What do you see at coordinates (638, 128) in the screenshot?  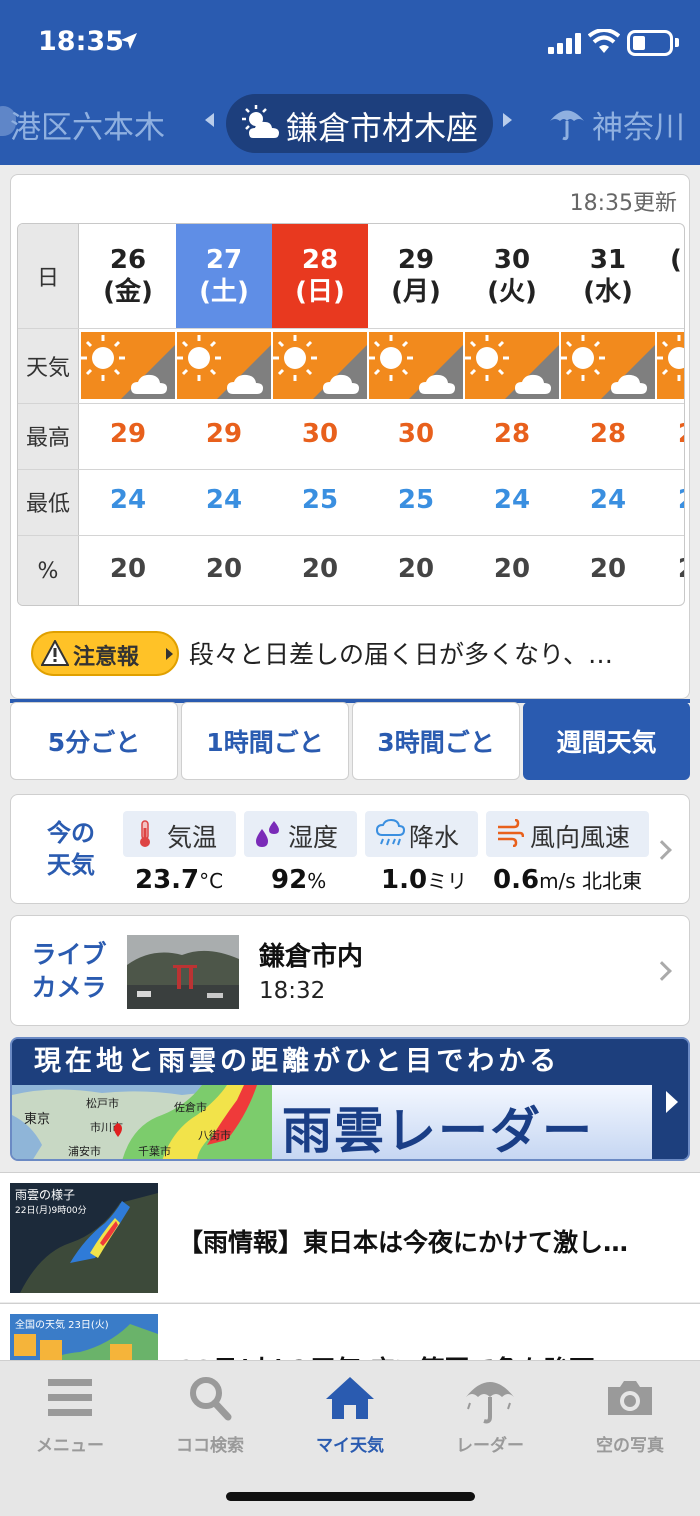 I see `location-next-label: 神奈川` at bounding box center [638, 128].